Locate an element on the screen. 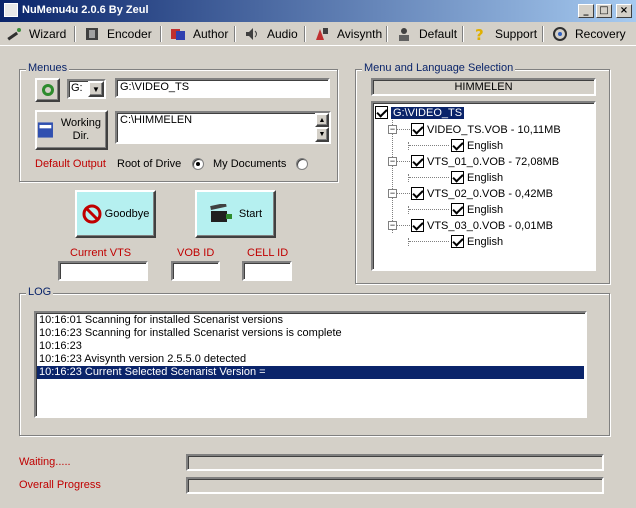  author-icon is located at coordinates (178, 34).